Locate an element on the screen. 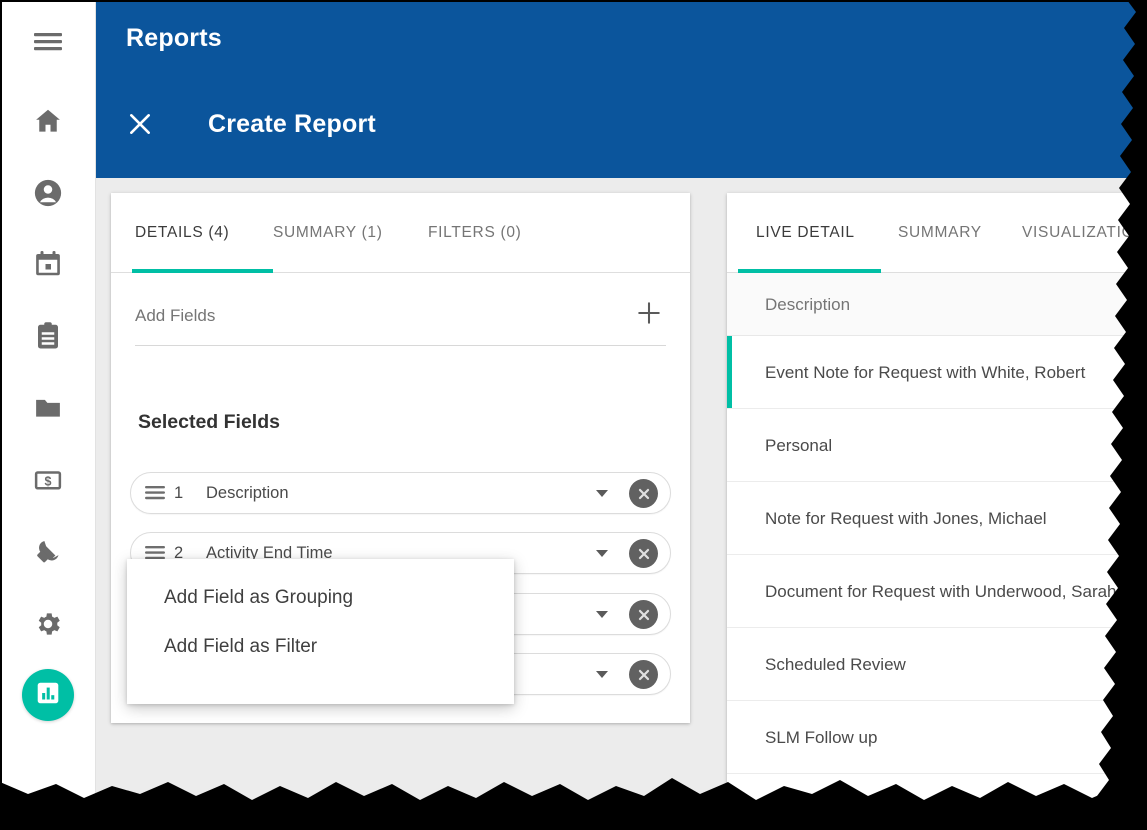 This screenshot has width=1147, height=830. table-row: Personal is located at coordinates (937, 445).